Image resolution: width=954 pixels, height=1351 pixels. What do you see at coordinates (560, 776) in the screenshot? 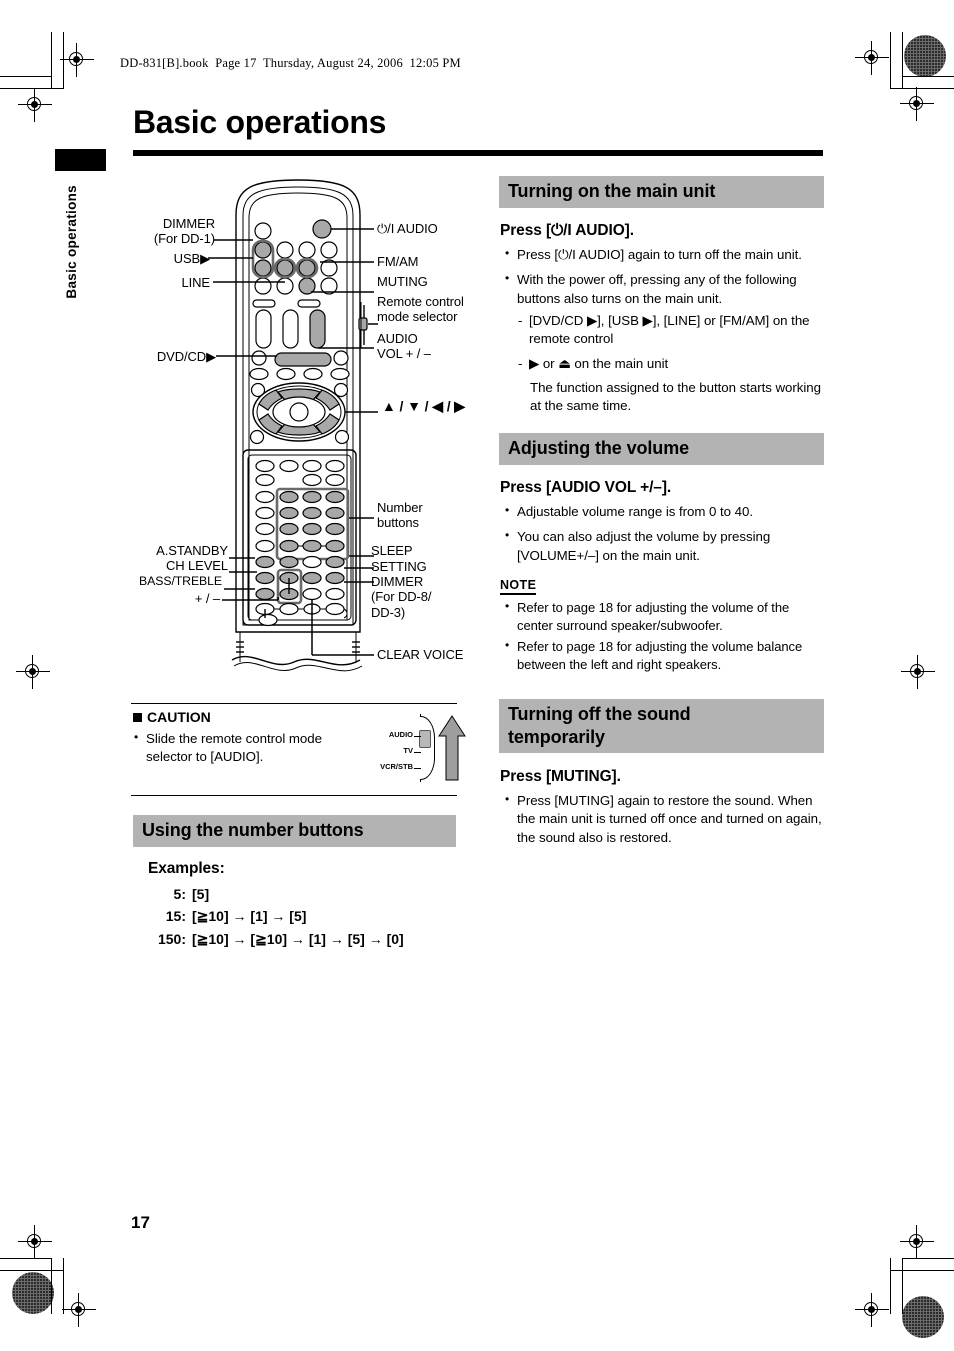
I see `subheading-press-muting: Press [MUTING].` at bounding box center [560, 776].